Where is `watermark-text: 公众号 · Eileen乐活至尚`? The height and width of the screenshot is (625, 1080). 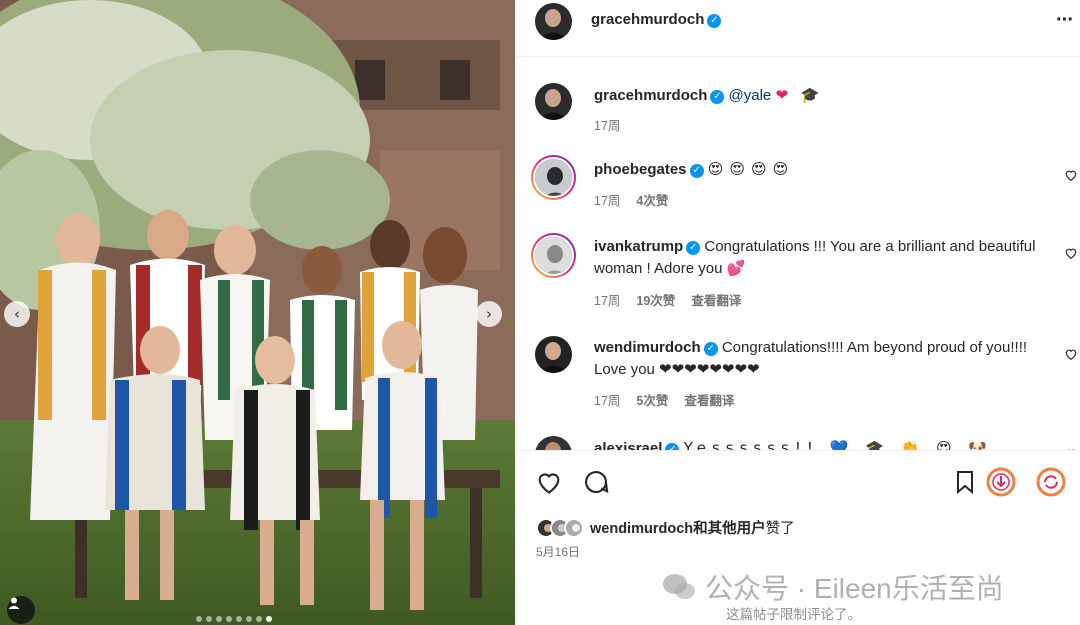 watermark-text: 公众号 · Eileen乐活至尚 is located at coordinates (854, 588).